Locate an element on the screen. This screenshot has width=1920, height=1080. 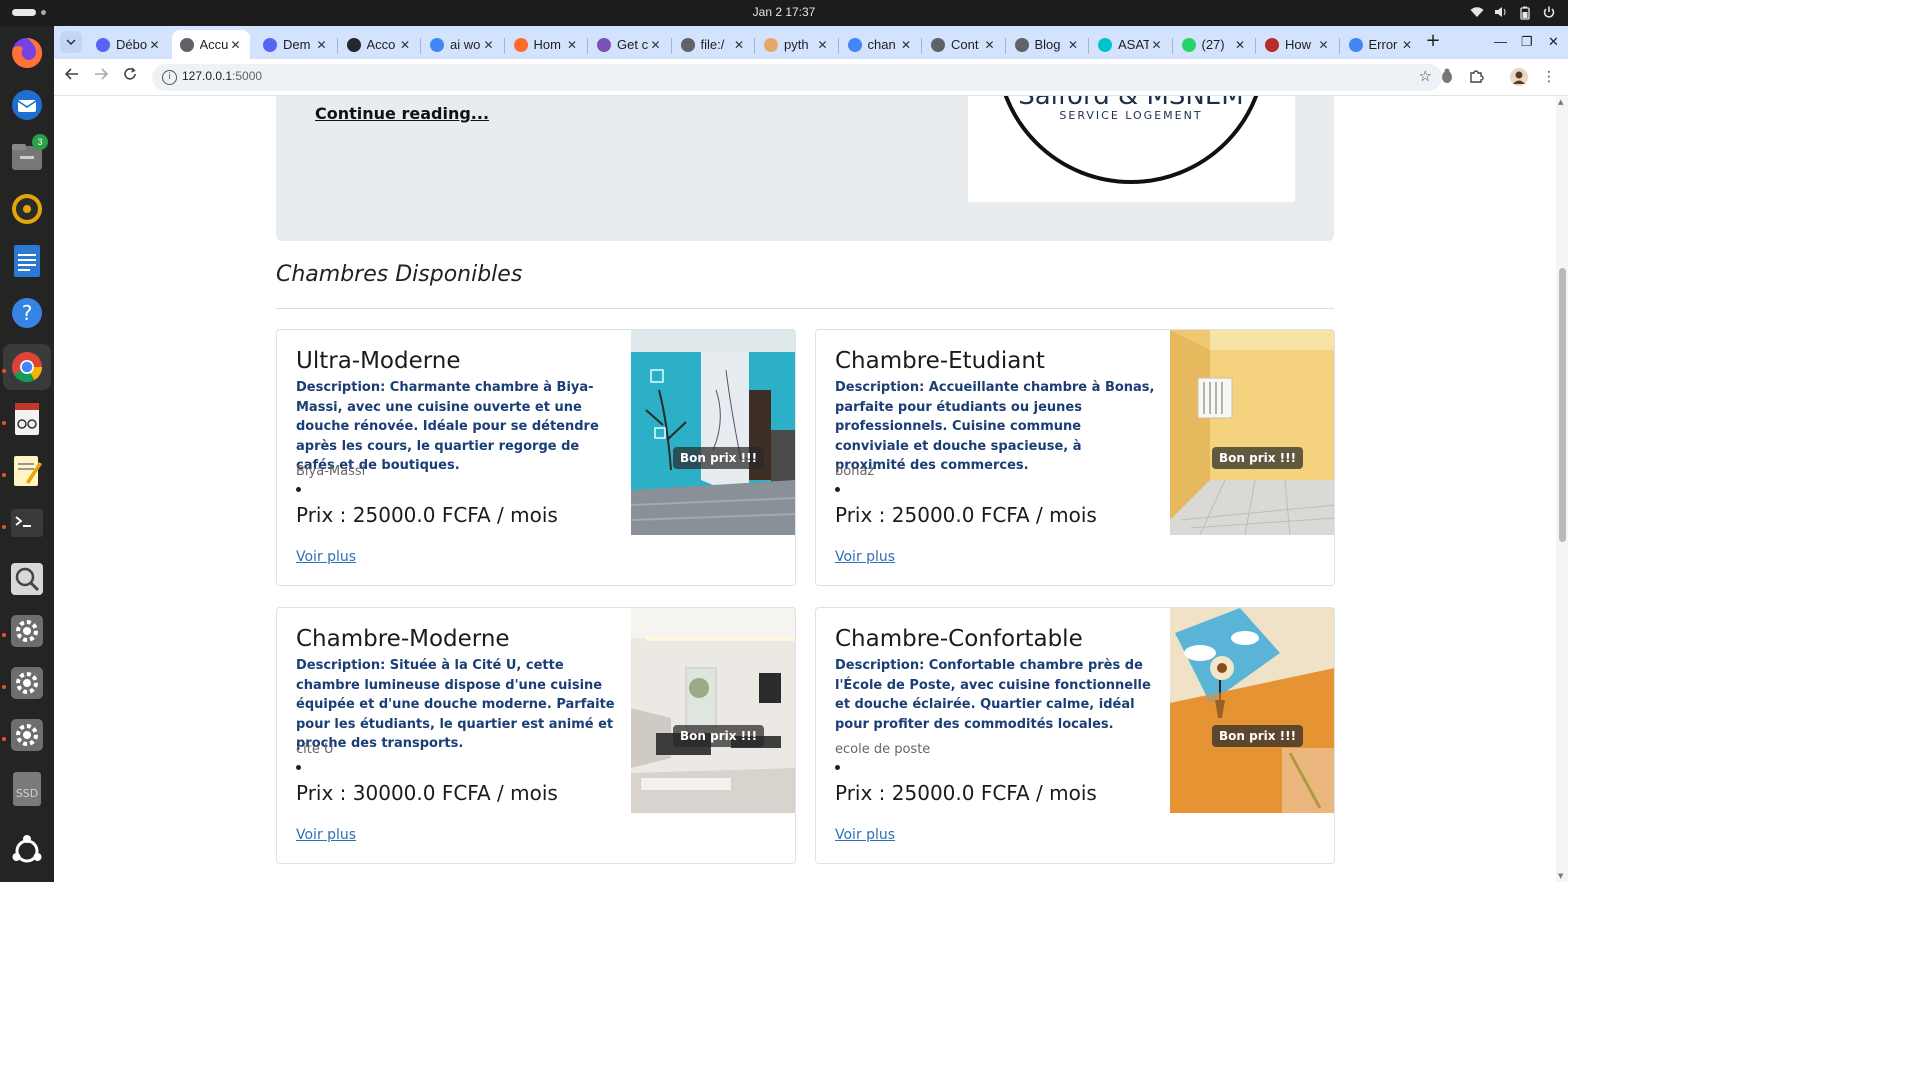
terminal-icon is located at coordinates (27, 523).